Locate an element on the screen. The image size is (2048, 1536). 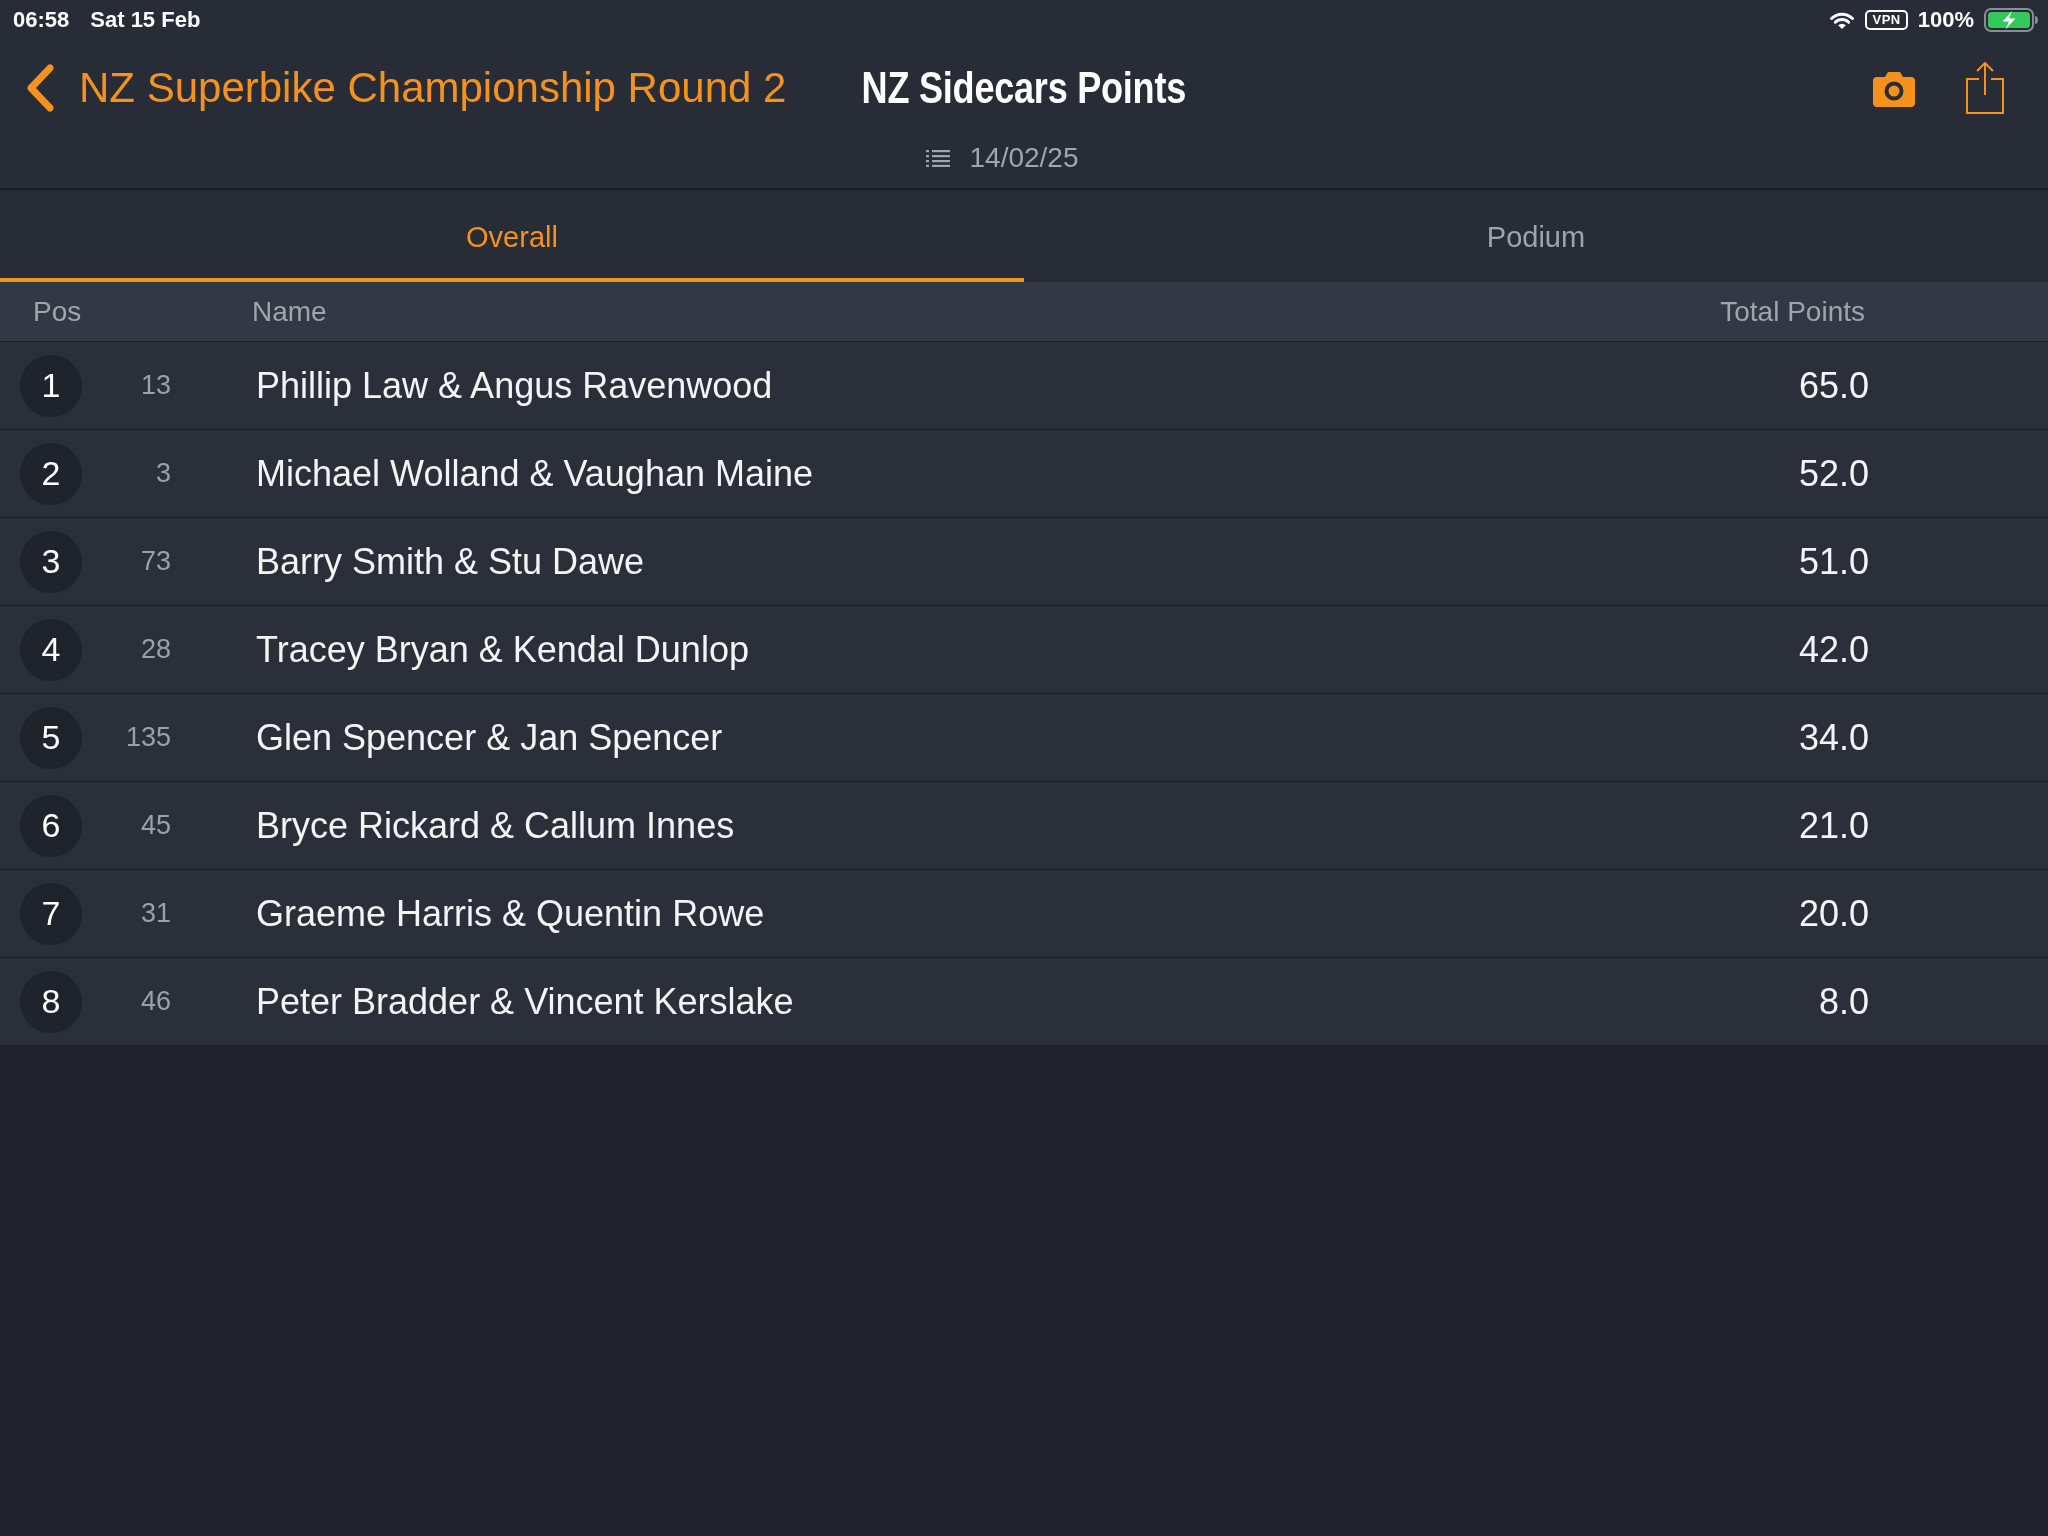
total-points: 8.0 is located at coordinates (1843, 1001).